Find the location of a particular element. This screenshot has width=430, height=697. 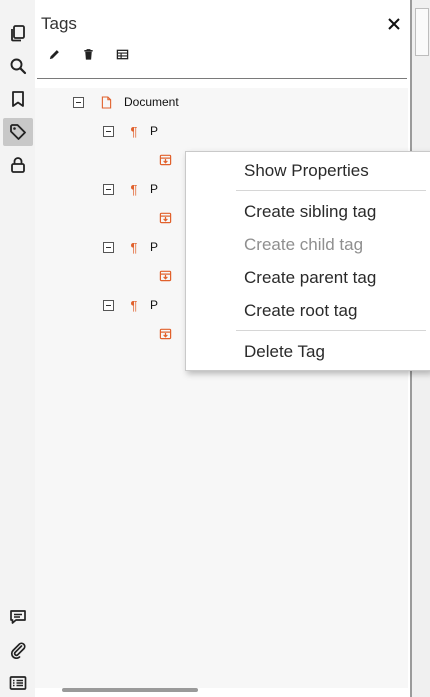

panel-title: Tags is located at coordinates (59, 23).